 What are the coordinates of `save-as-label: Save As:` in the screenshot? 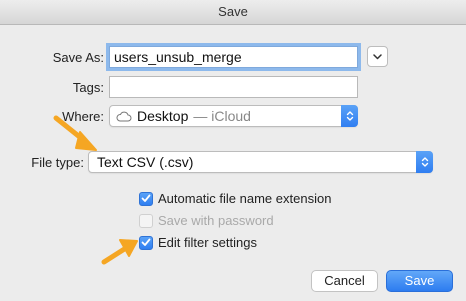 It's located at (78, 57).